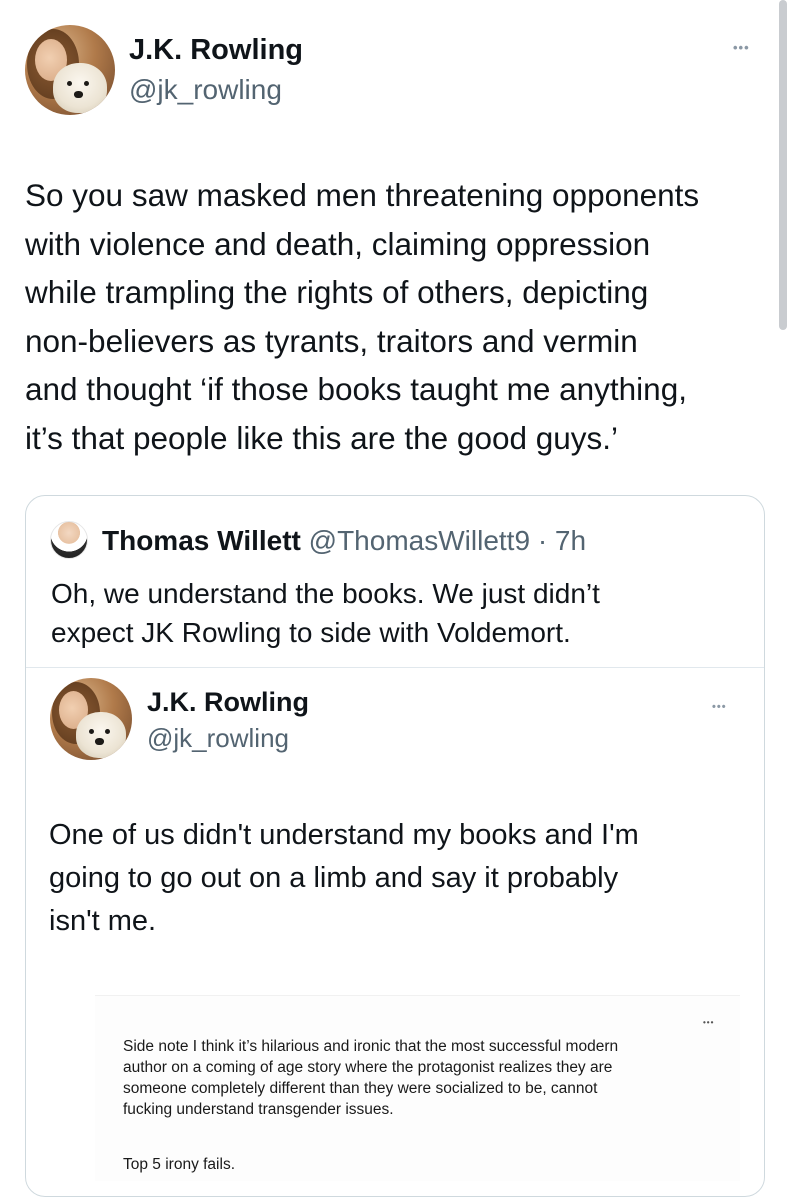 This screenshot has height=1200, width=792. What do you see at coordinates (201, 540) in the screenshot?
I see `quoted-author-name: Thomas Willett` at bounding box center [201, 540].